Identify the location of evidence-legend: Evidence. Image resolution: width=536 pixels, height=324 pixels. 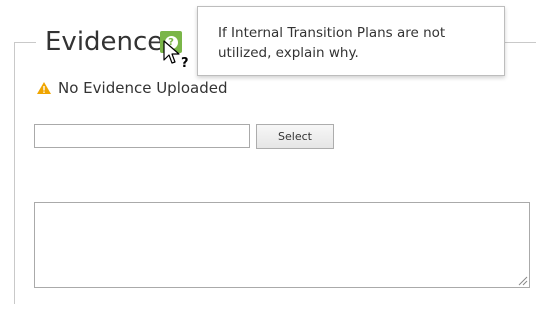
(104, 42).